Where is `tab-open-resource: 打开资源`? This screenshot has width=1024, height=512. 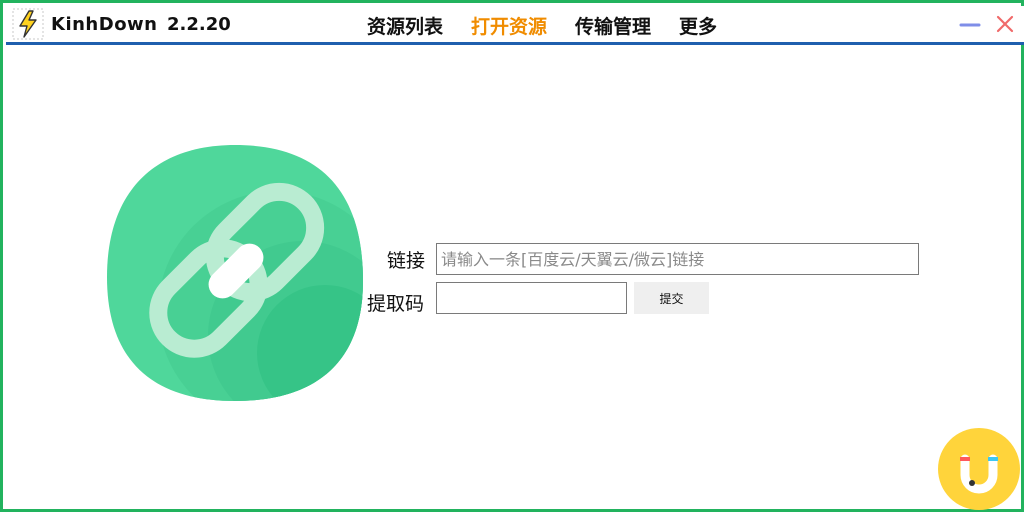 tab-open-resource: 打开资源 is located at coordinates (509, 25).